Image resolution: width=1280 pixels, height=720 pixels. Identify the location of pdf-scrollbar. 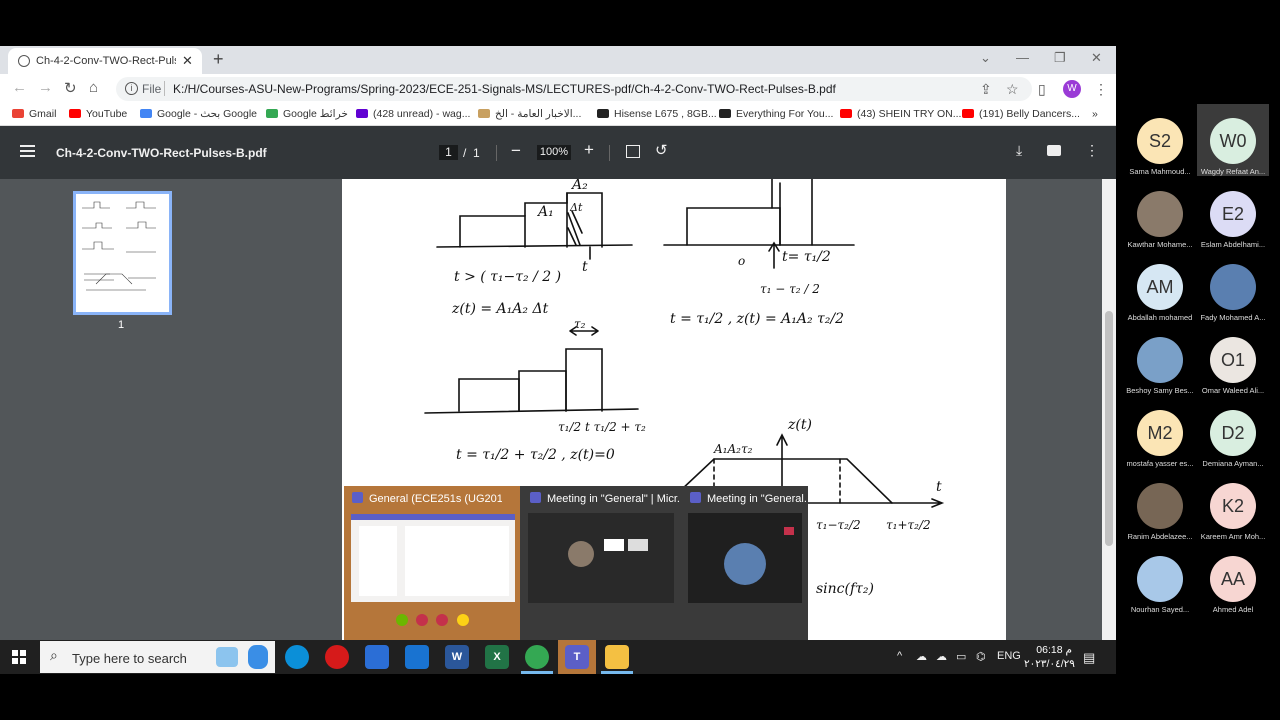
(1109, 409).